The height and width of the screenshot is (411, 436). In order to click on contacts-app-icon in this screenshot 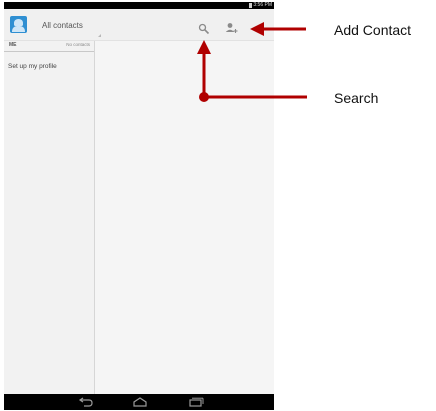, I will do `click(18, 24)`.